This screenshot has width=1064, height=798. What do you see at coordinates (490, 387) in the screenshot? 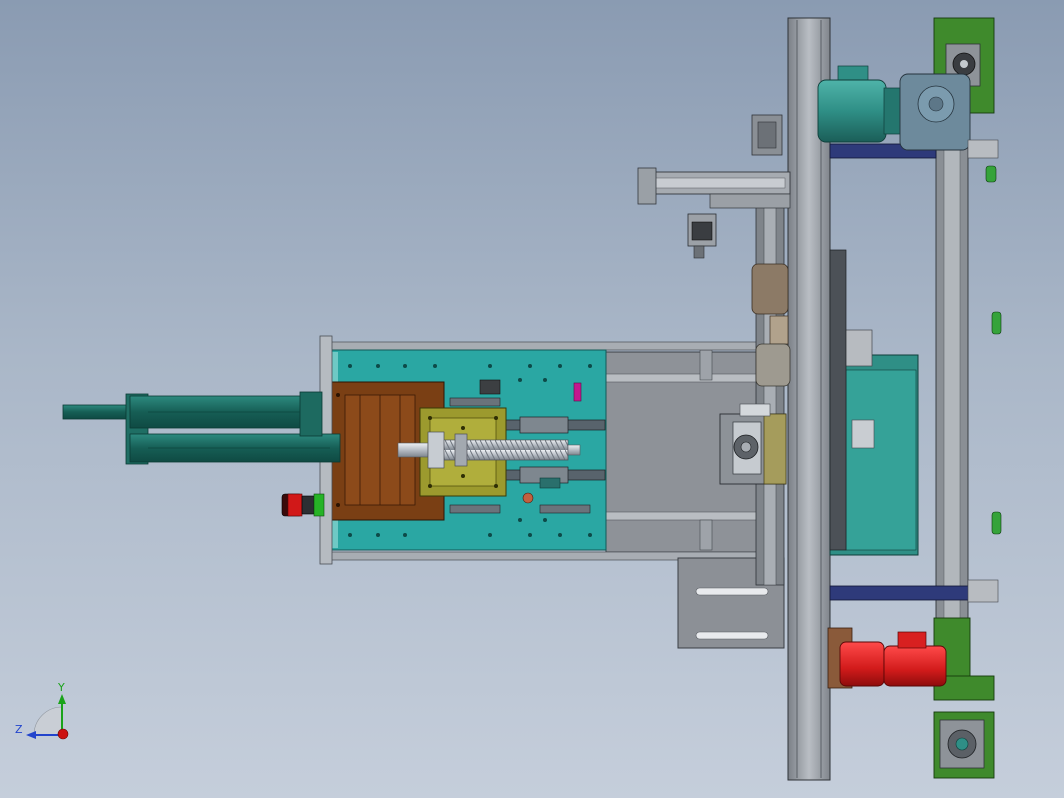
I see `proximity-sensor` at bounding box center [490, 387].